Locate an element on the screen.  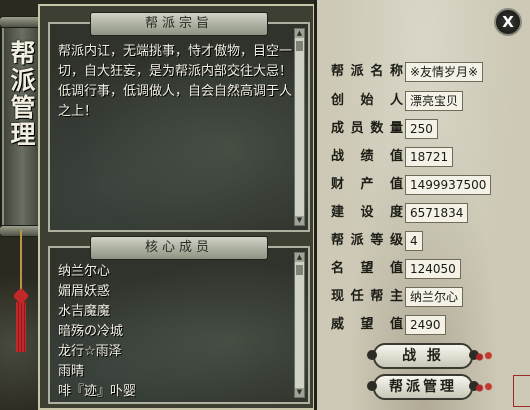
purpose-panel-title: 帮派宗旨 is located at coordinates (179, 24).